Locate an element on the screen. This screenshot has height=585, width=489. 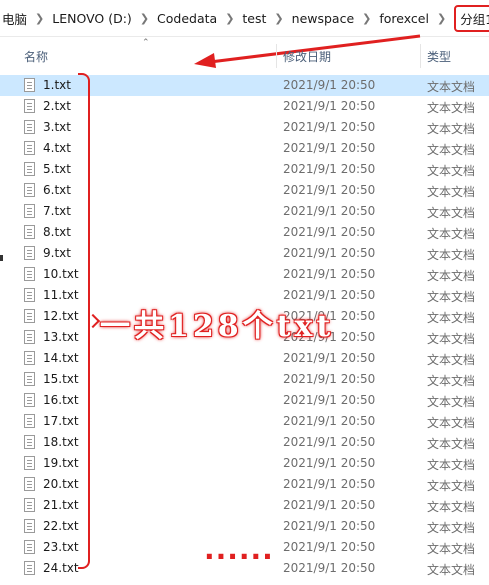
window-edge-marker is located at coordinates (1, 258).